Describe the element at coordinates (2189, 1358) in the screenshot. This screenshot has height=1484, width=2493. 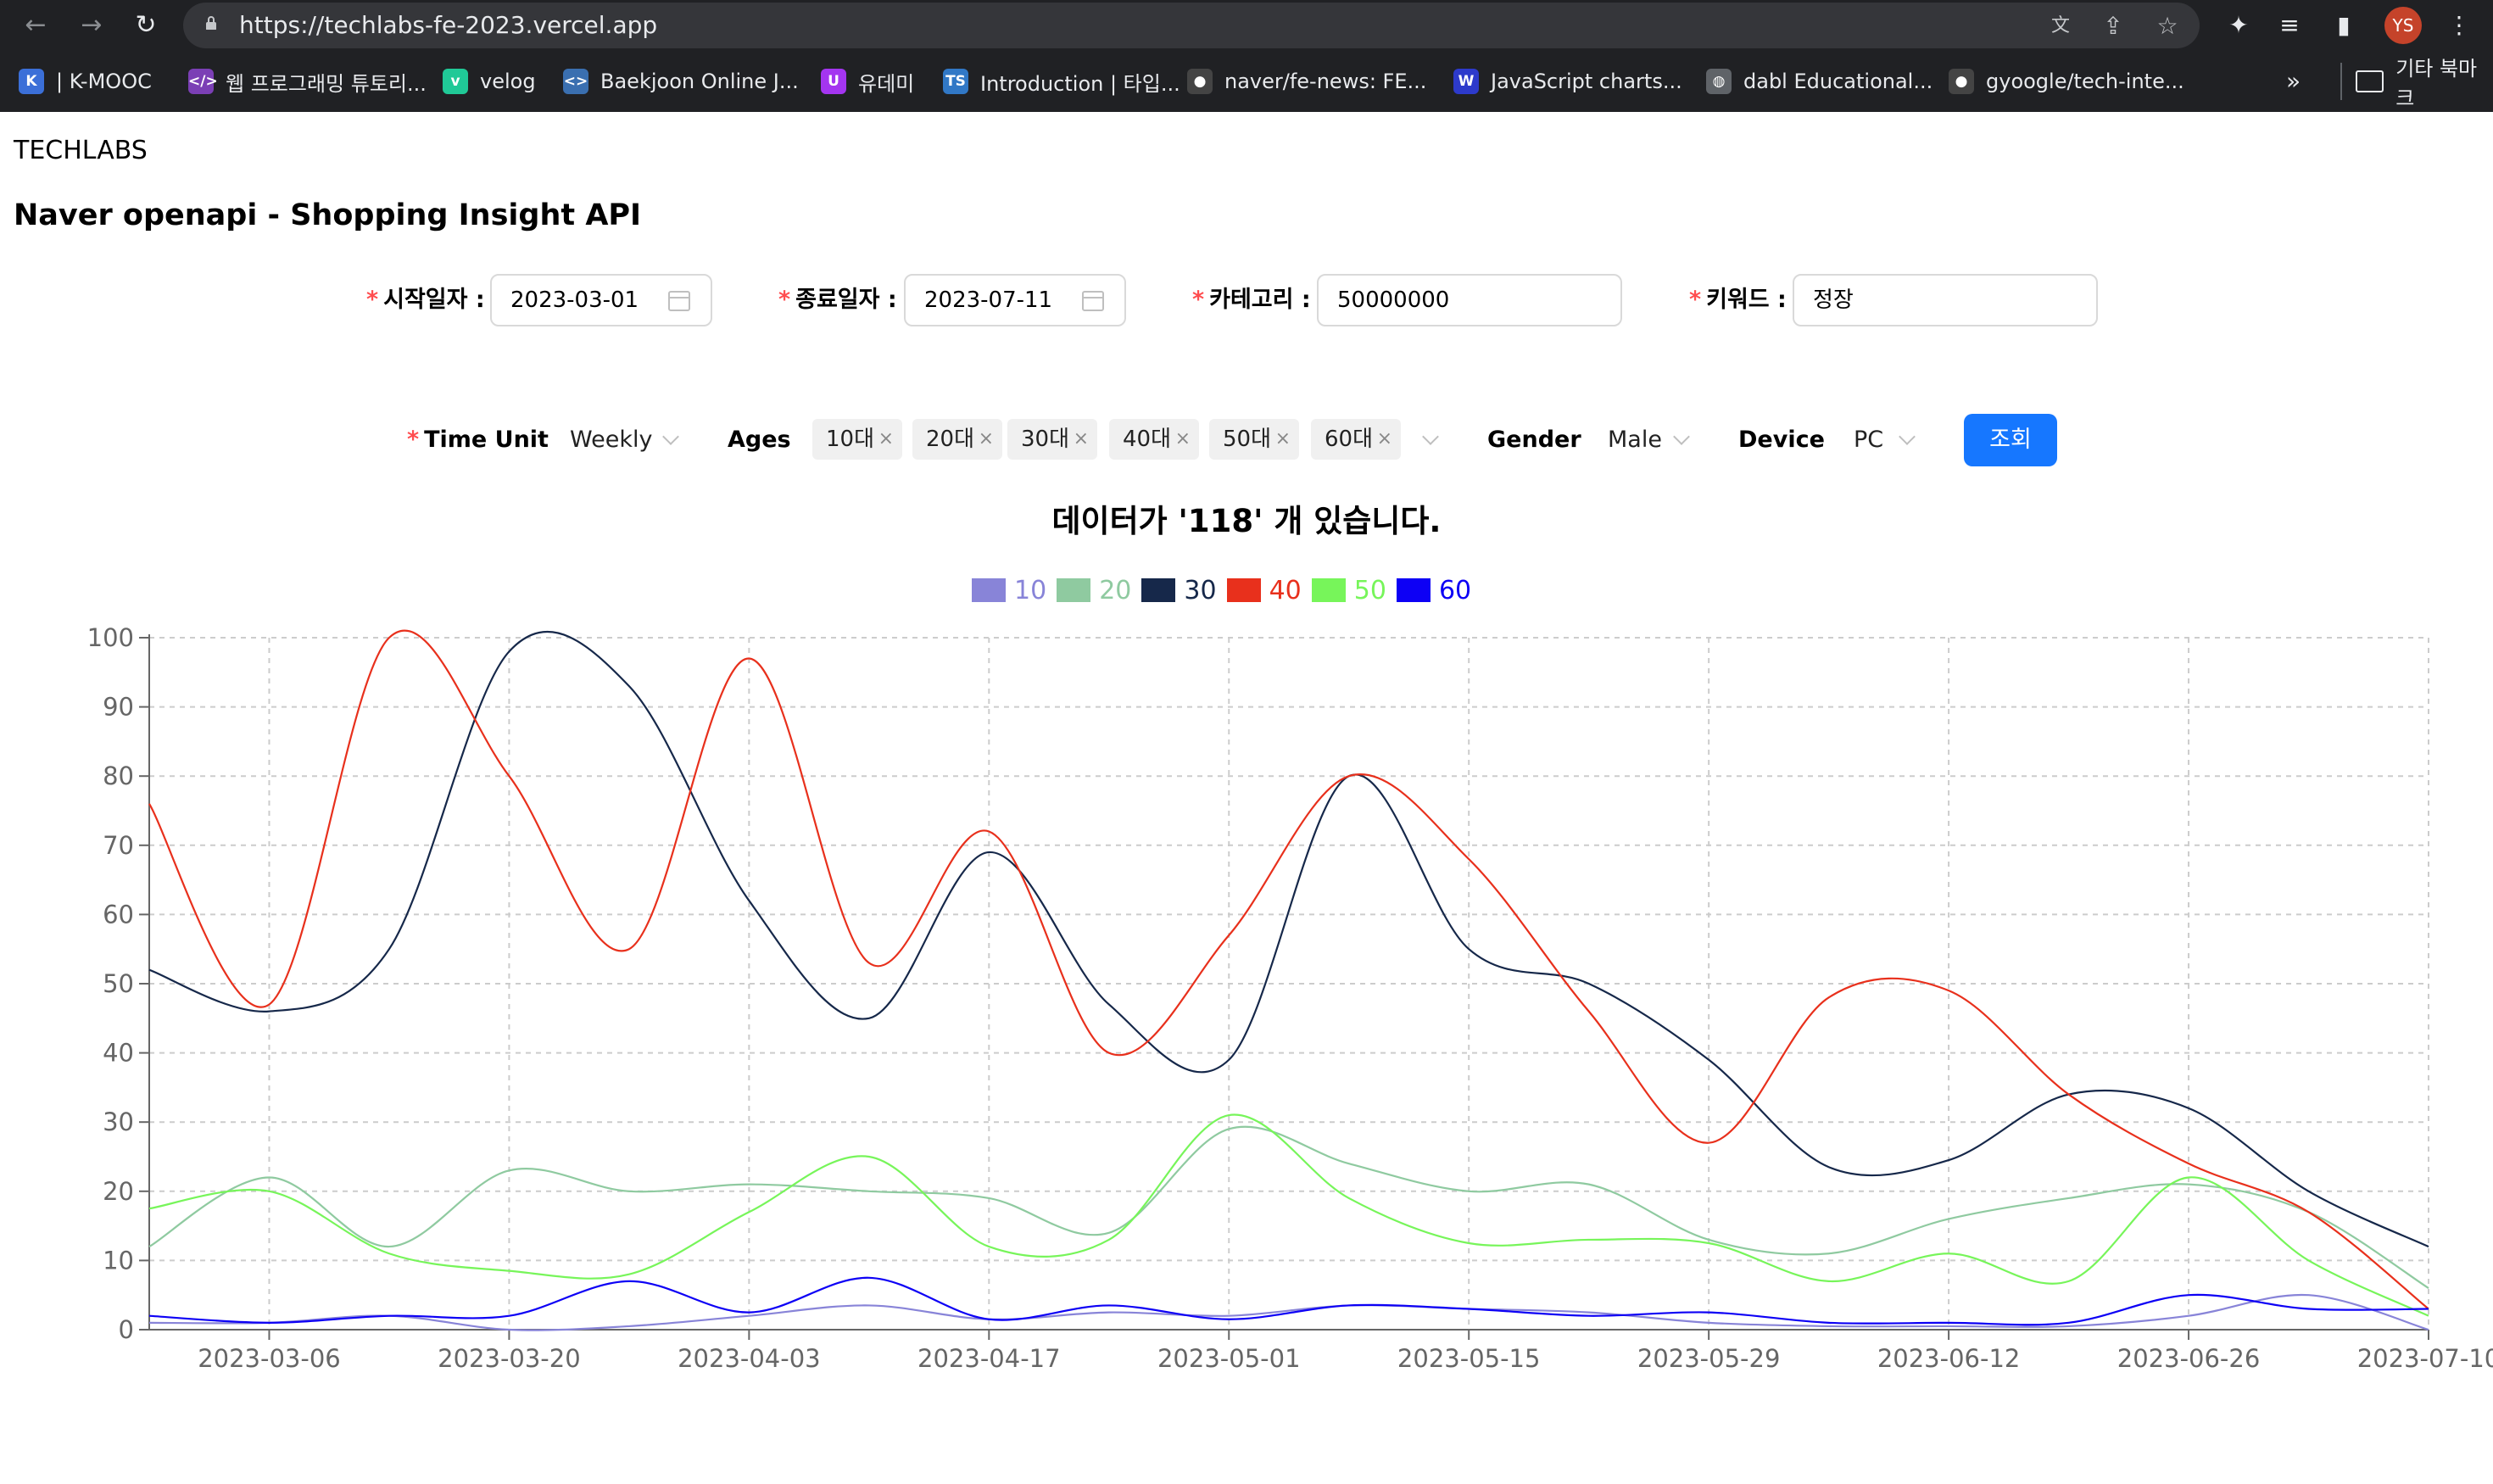
I see `x-tick-label: 2023-06-26` at that location.